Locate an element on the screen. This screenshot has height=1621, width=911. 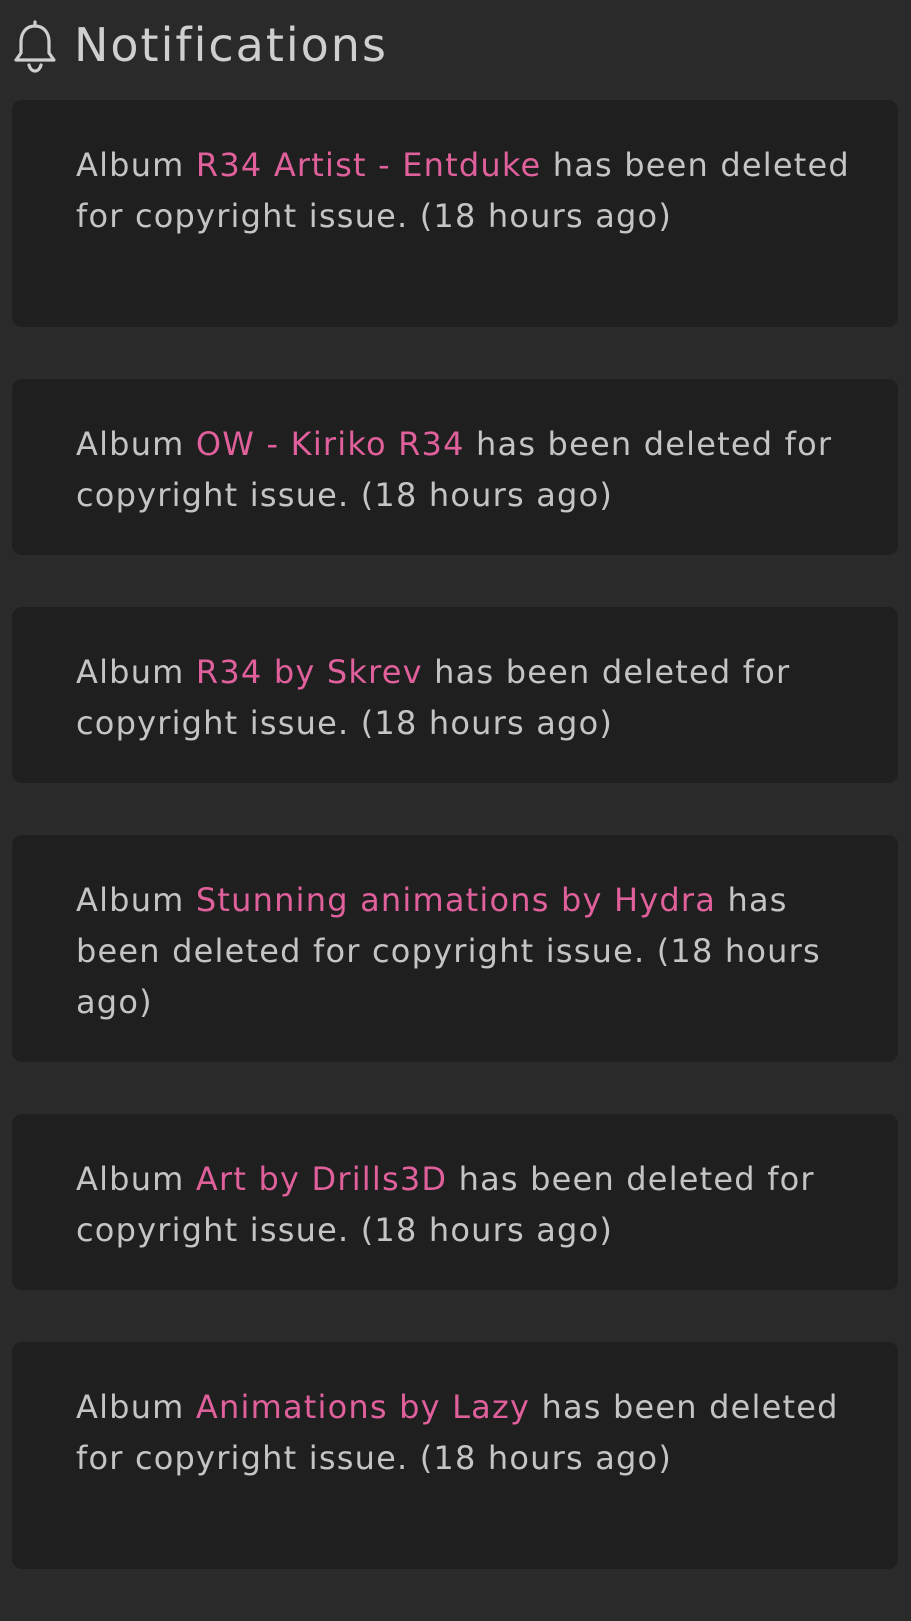
album-link: OW - Kiriko R34 is located at coordinates (330, 444).